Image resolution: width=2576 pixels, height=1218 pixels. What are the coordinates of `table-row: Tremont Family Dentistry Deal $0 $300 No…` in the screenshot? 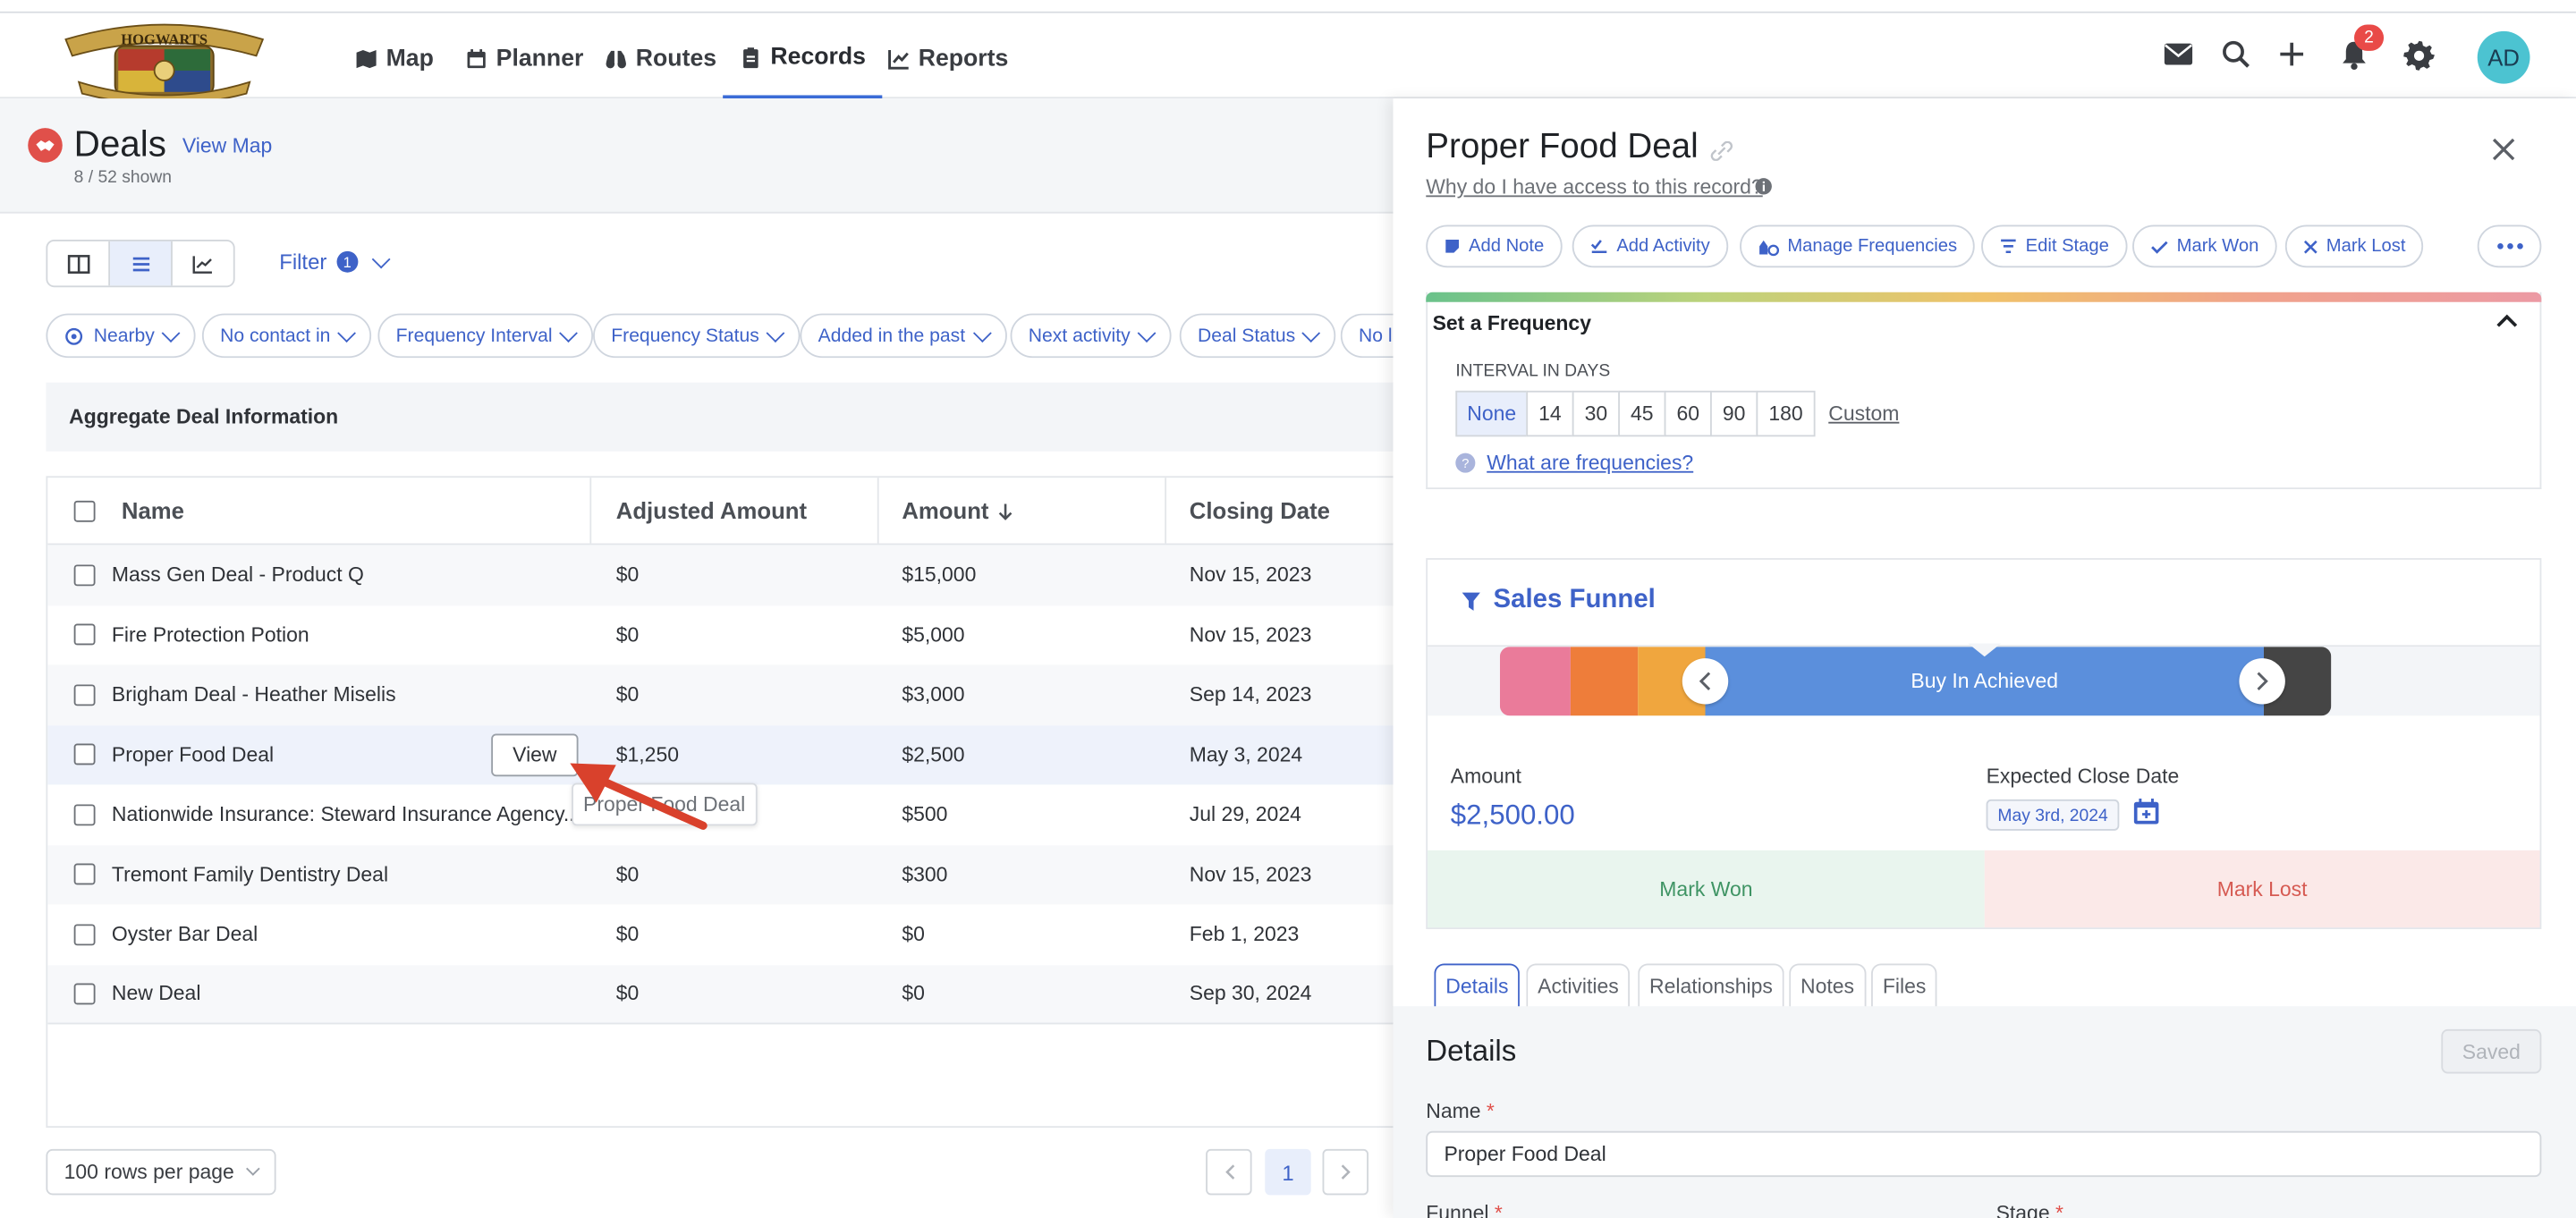 It's located at (736, 874).